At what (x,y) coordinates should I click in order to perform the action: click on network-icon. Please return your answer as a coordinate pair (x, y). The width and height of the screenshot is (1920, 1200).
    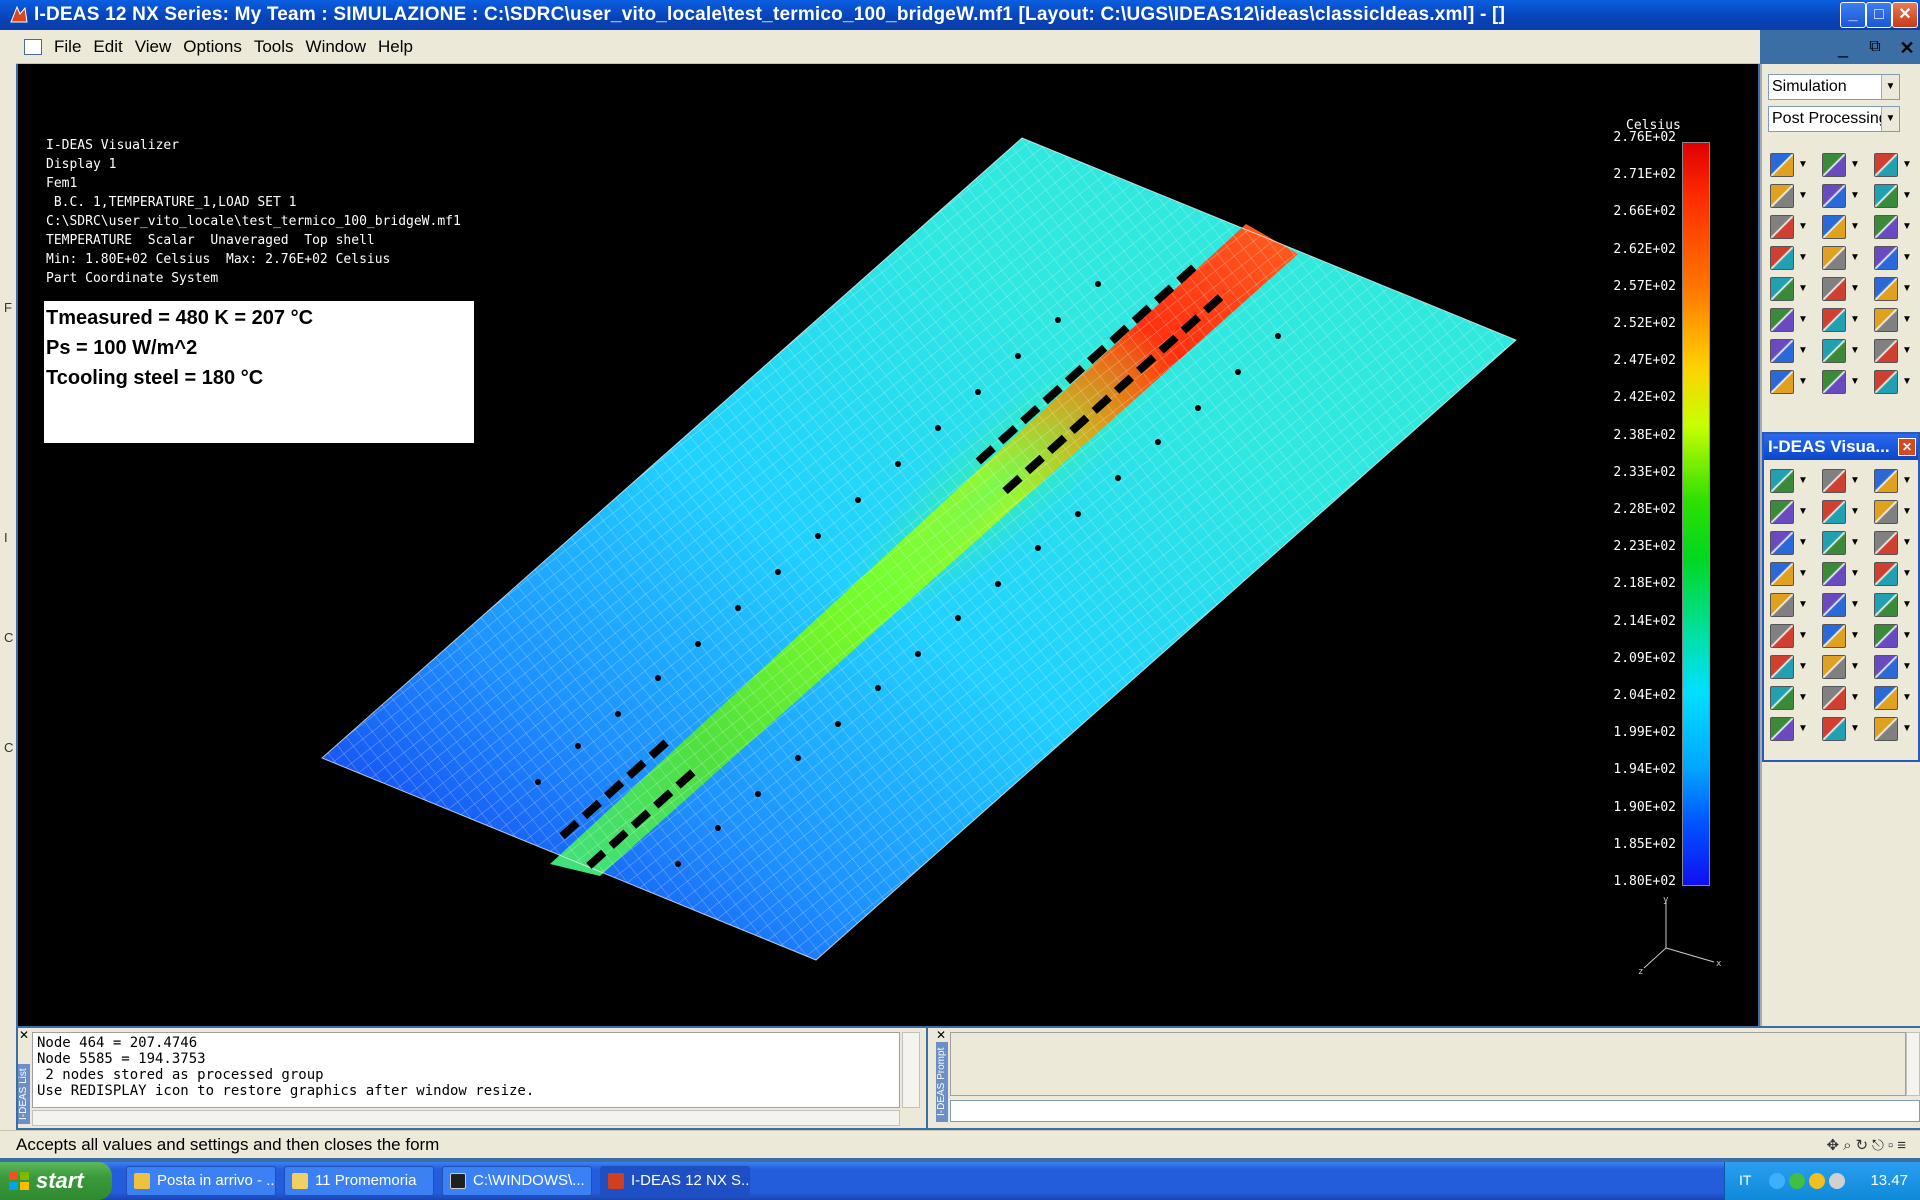
    Looking at the image, I should click on (1777, 1181).